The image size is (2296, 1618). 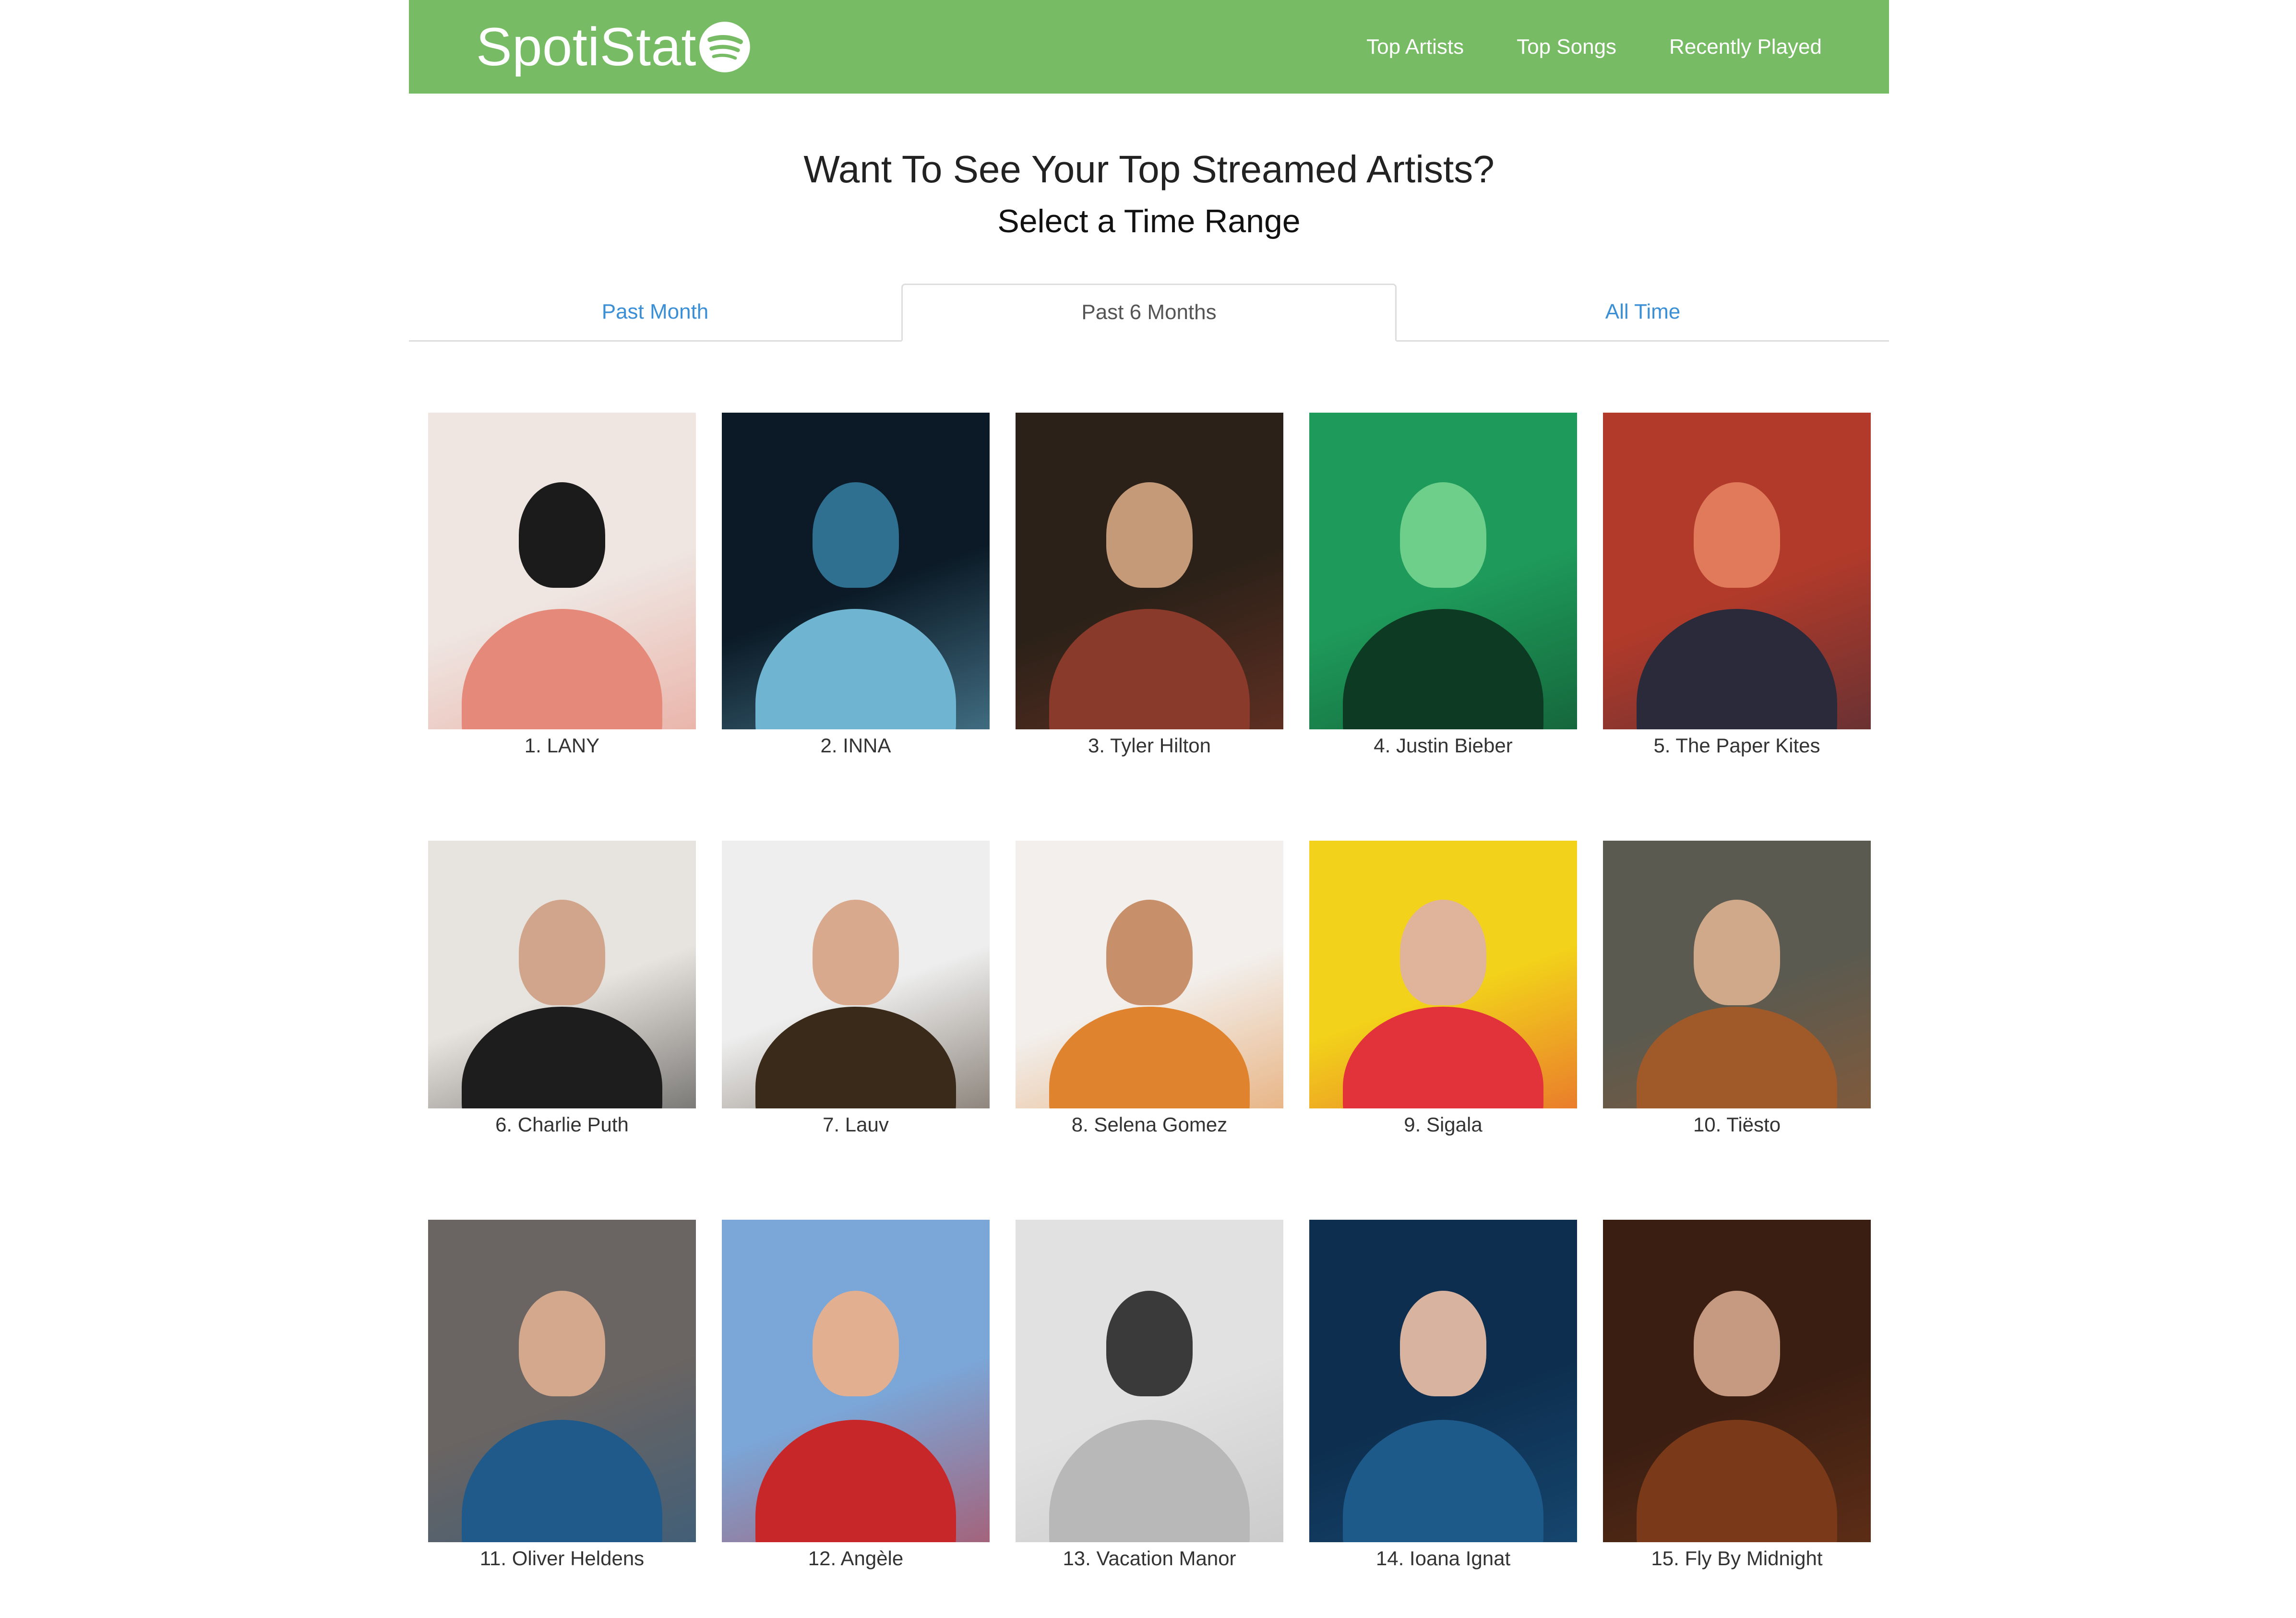 I want to click on page-subtitle: Select a Time Range, so click(x=1149, y=221).